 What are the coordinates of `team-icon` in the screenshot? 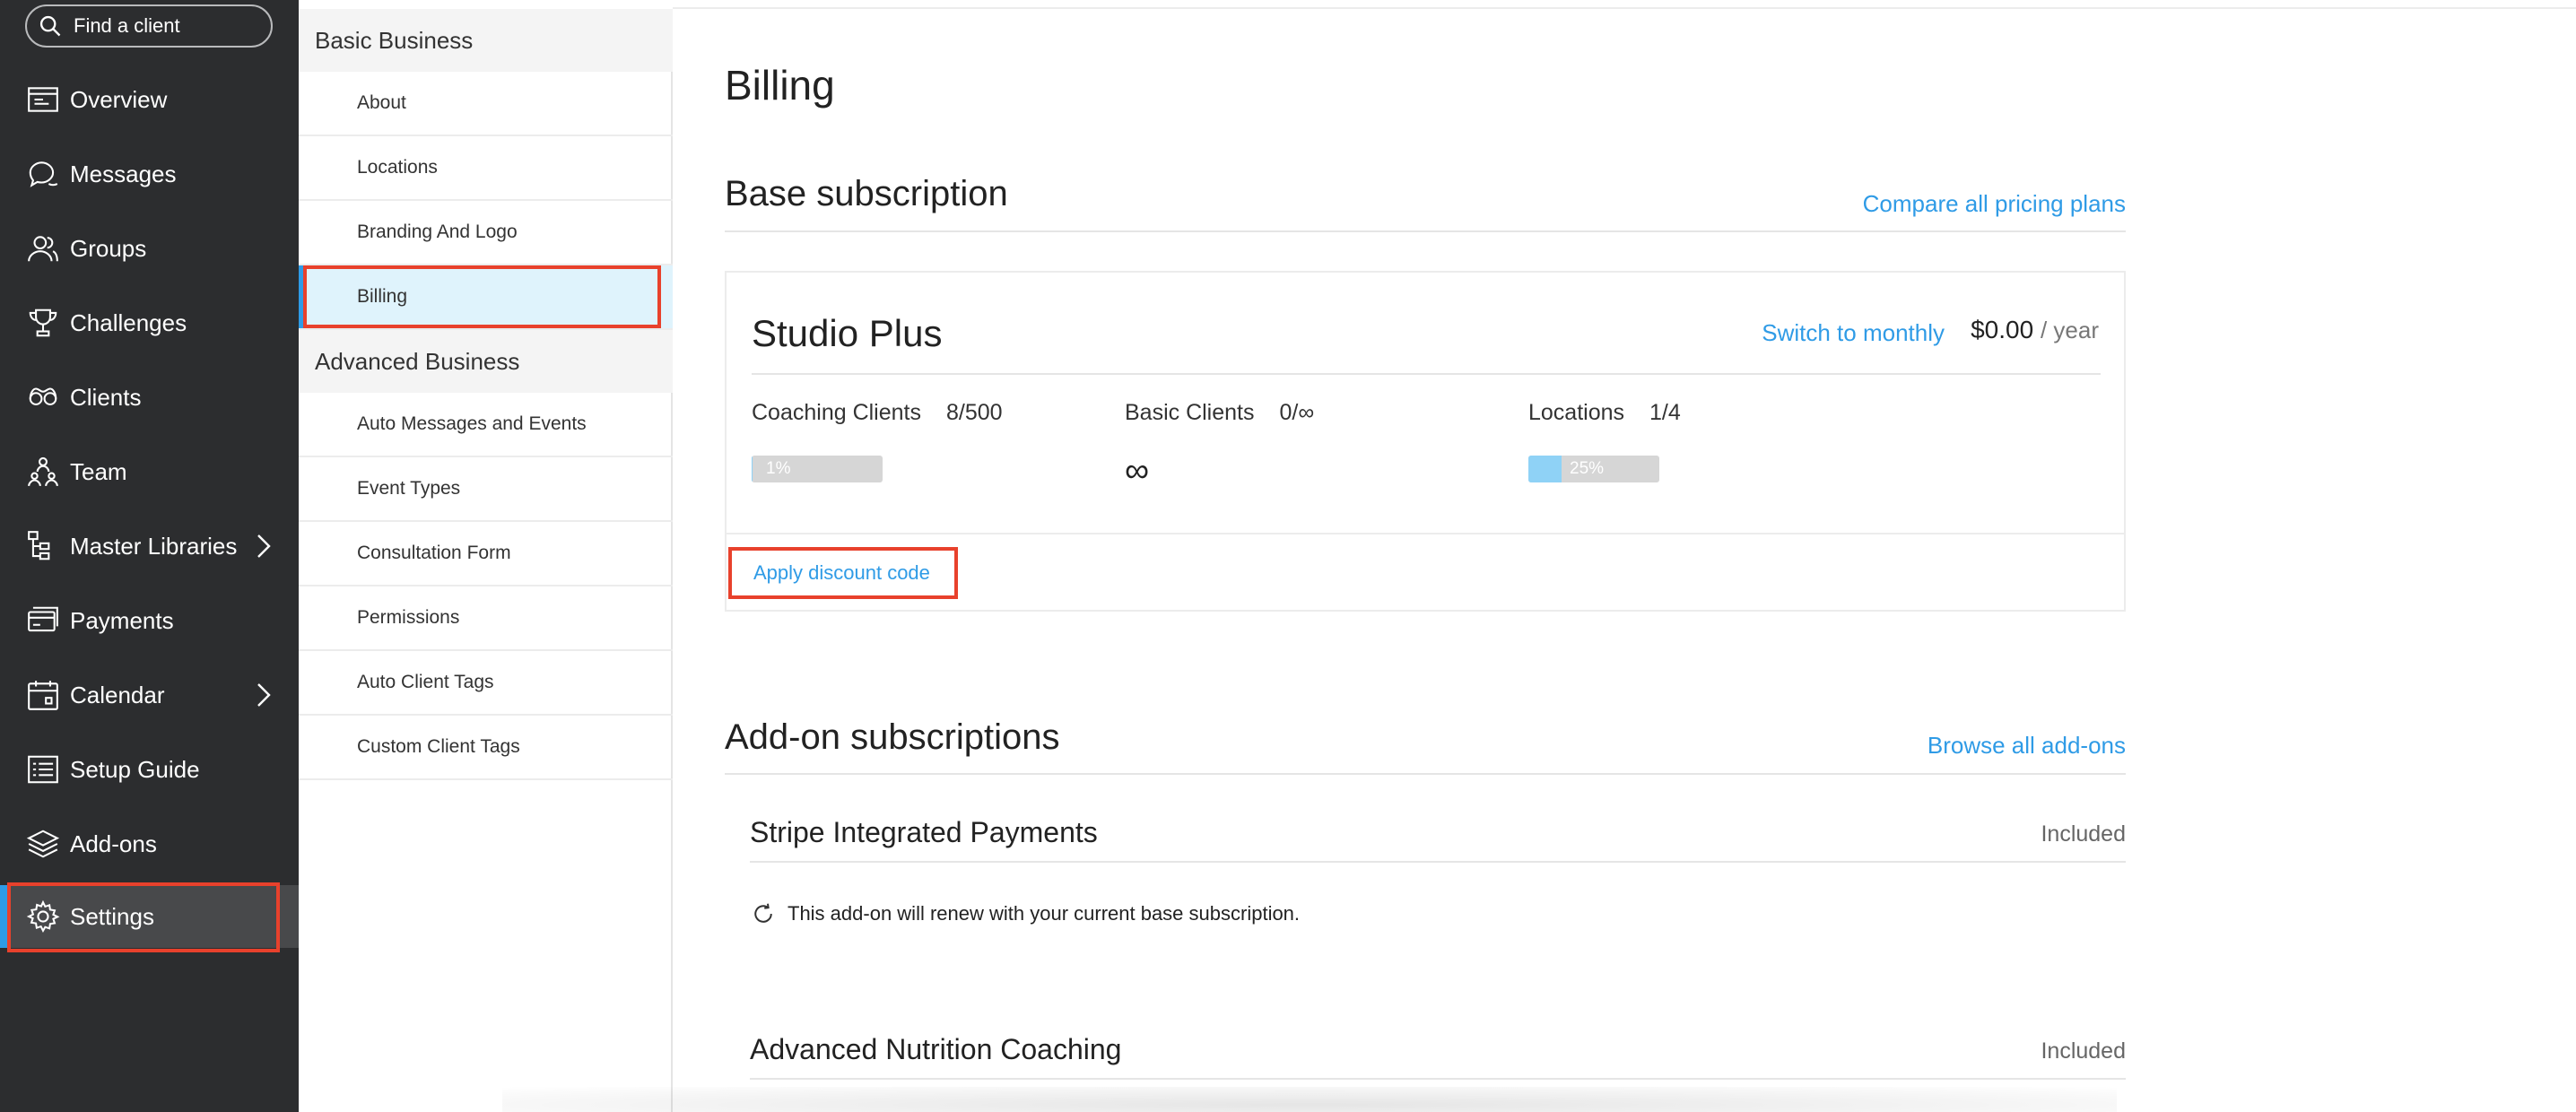 It's located at (43, 472).